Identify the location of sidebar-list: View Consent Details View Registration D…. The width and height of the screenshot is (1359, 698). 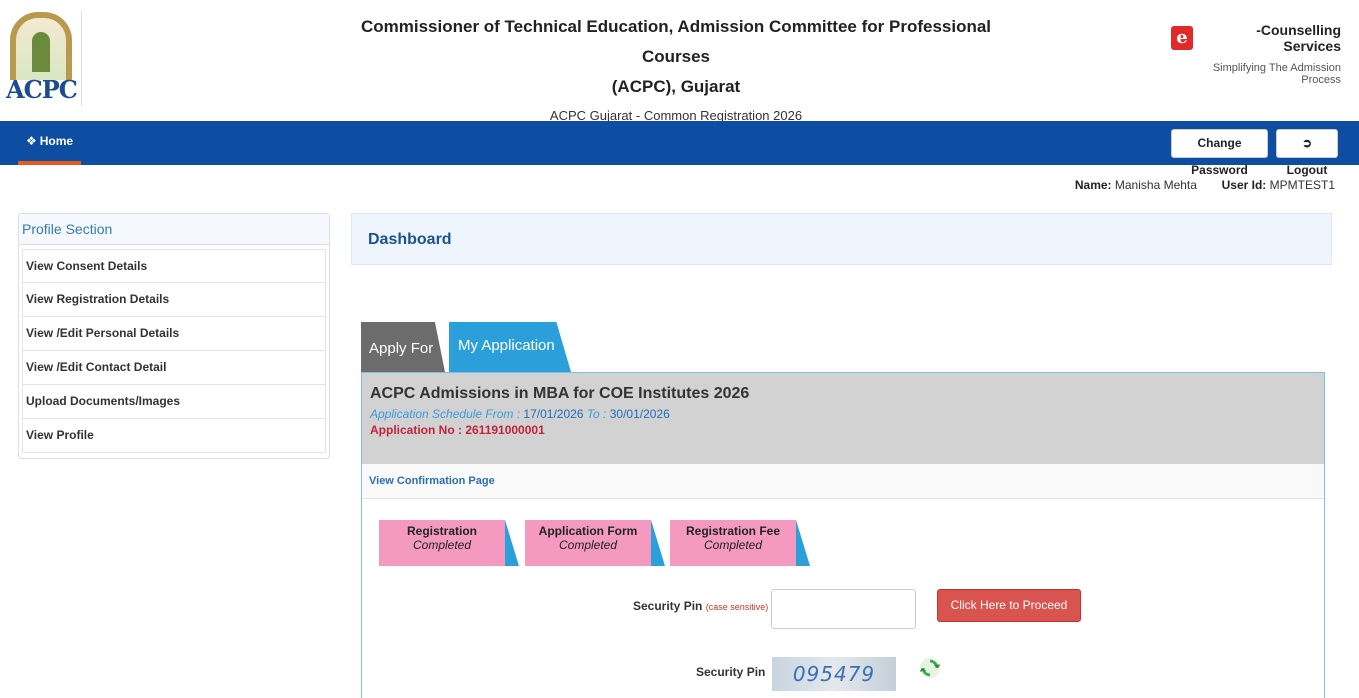
(174, 349).